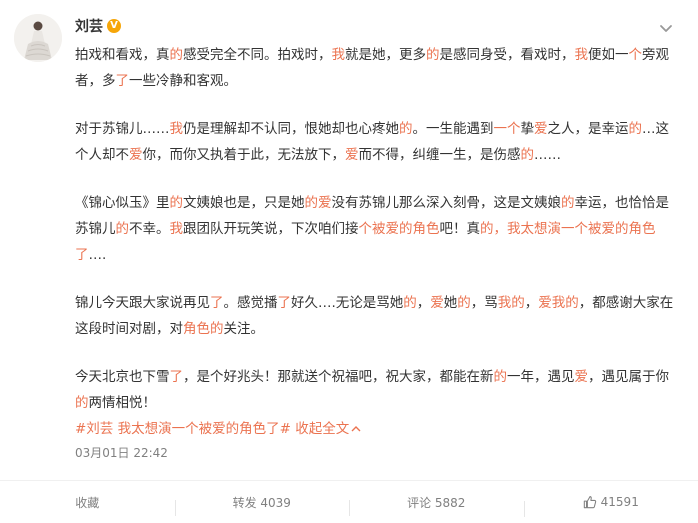  What do you see at coordinates (613, 303) in the screenshot?
I see `post-text: ，都感谢大` at bounding box center [613, 303].